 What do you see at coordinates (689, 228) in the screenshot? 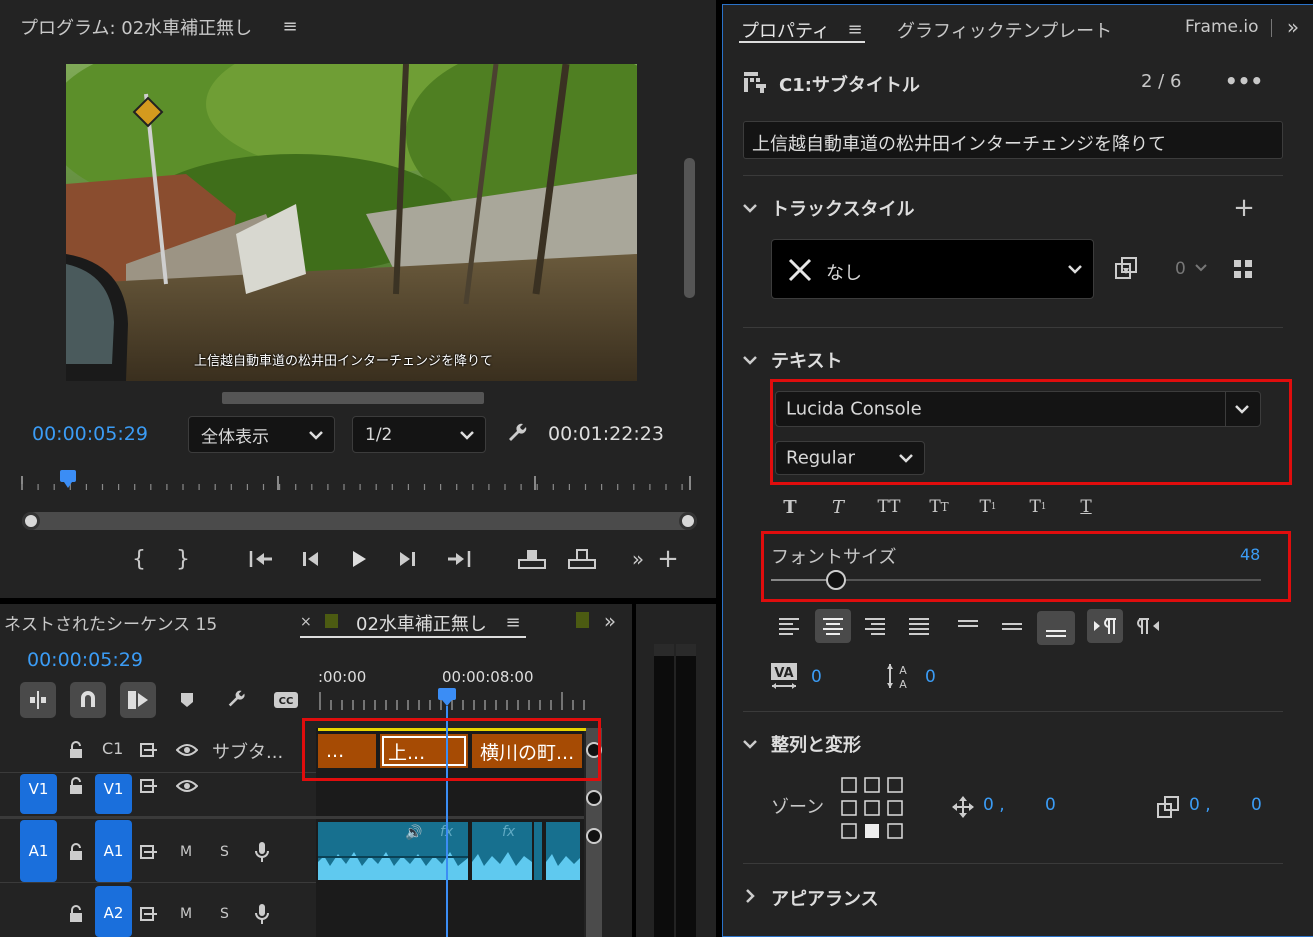
I see `monitor-scrollbar` at bounding box center [689, 228].